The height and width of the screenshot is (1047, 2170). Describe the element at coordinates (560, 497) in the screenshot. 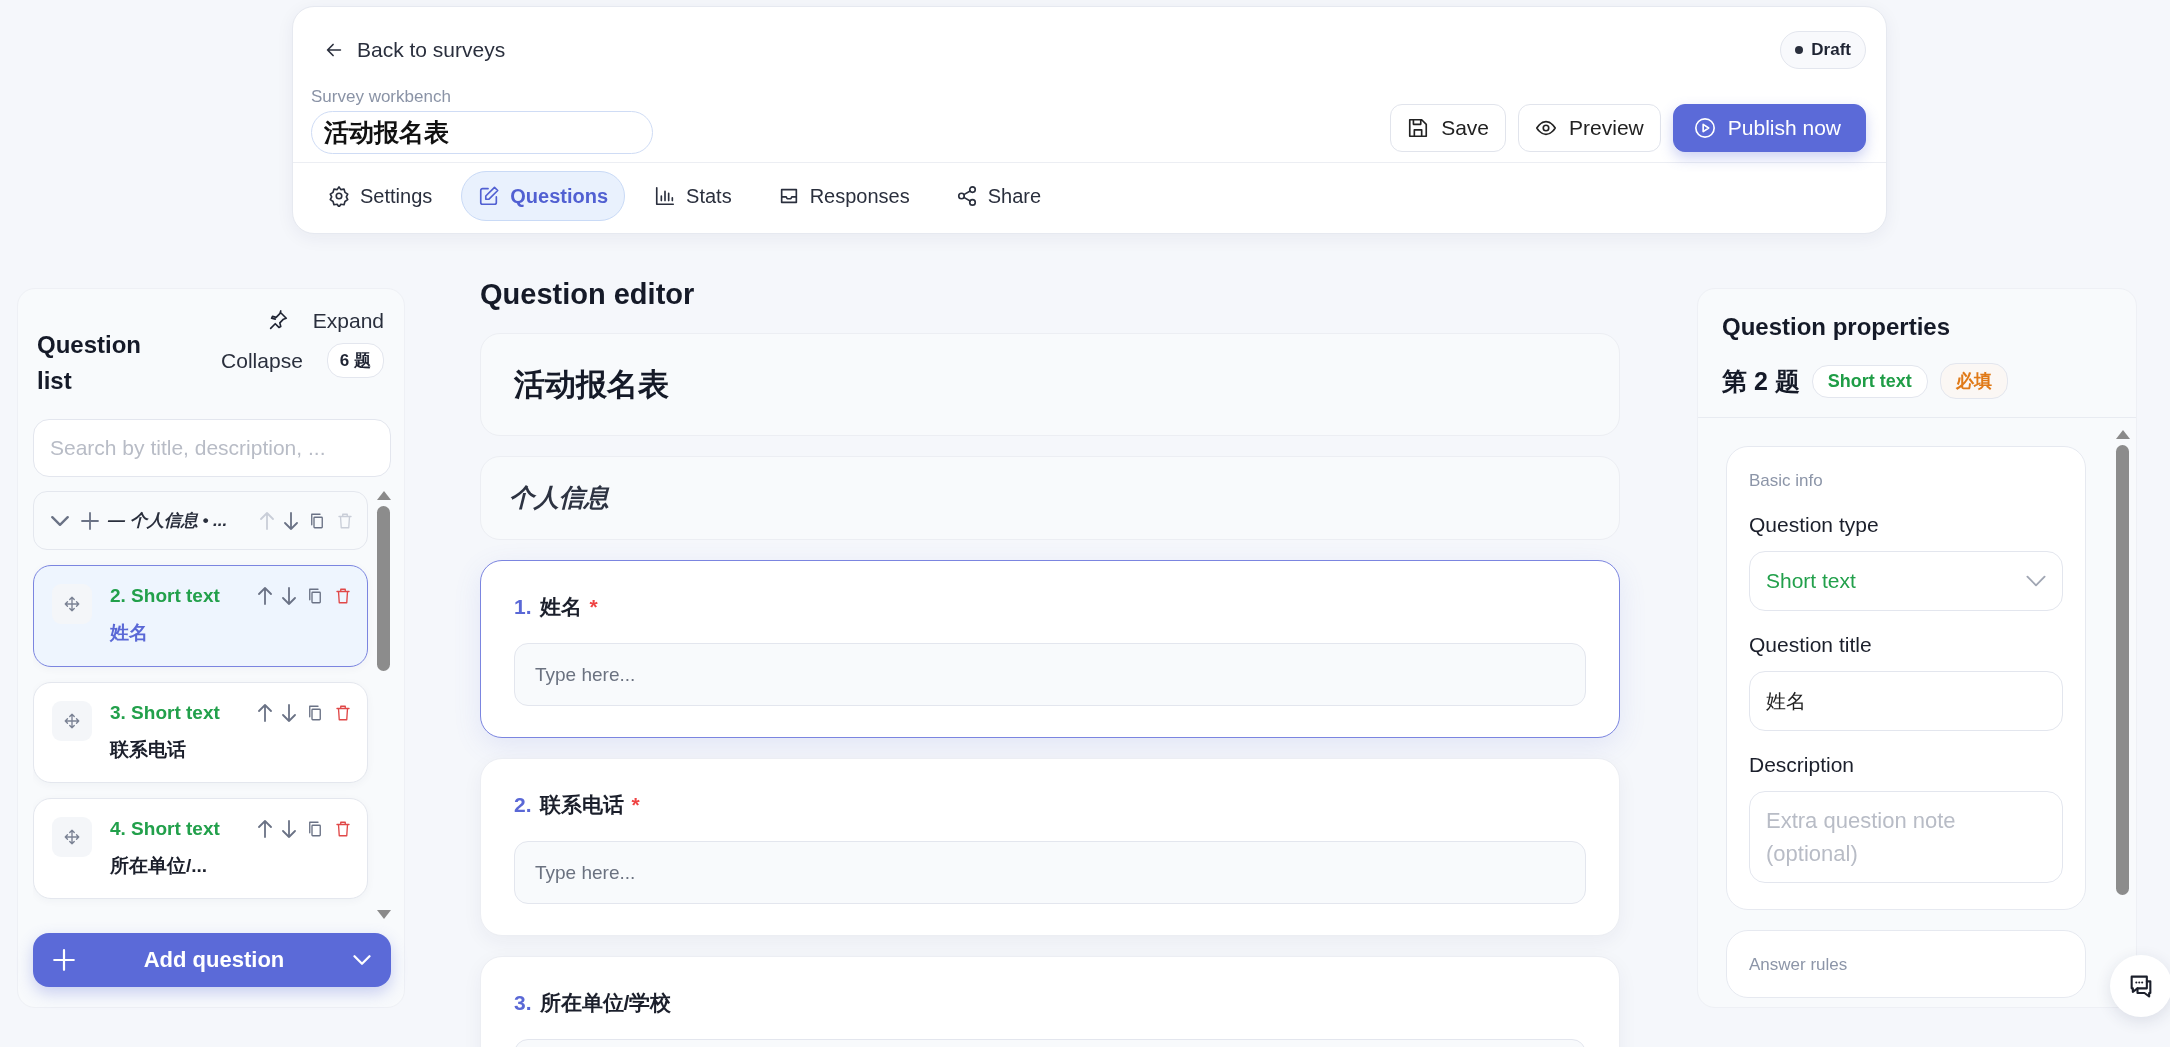

I see `section-heading: 个人信息` at that location.